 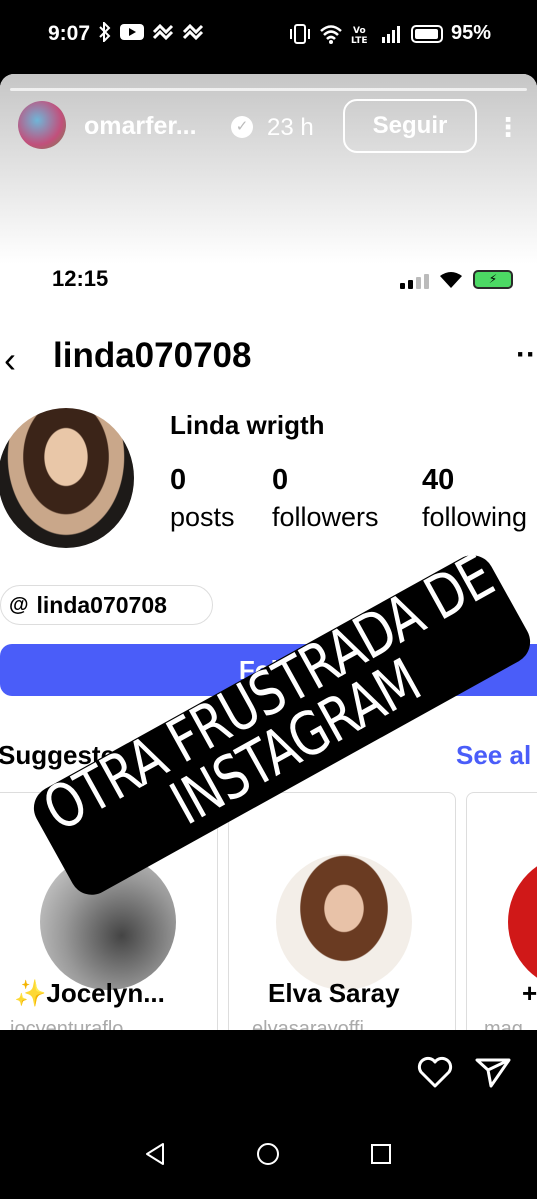 I want to click on profile-handle: linda070708, so click(x=152, y=355).